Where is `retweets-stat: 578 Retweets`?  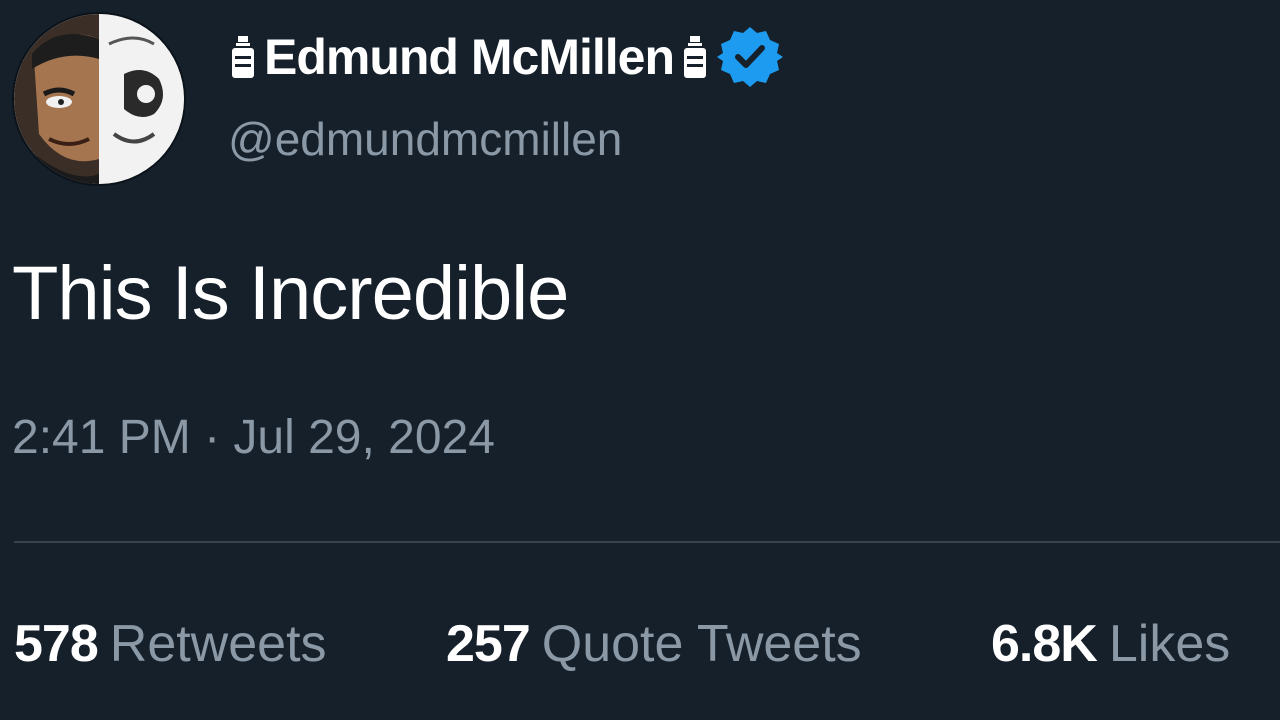 retweets-stat: 578 Retweets is located at coordinates (170, 644).